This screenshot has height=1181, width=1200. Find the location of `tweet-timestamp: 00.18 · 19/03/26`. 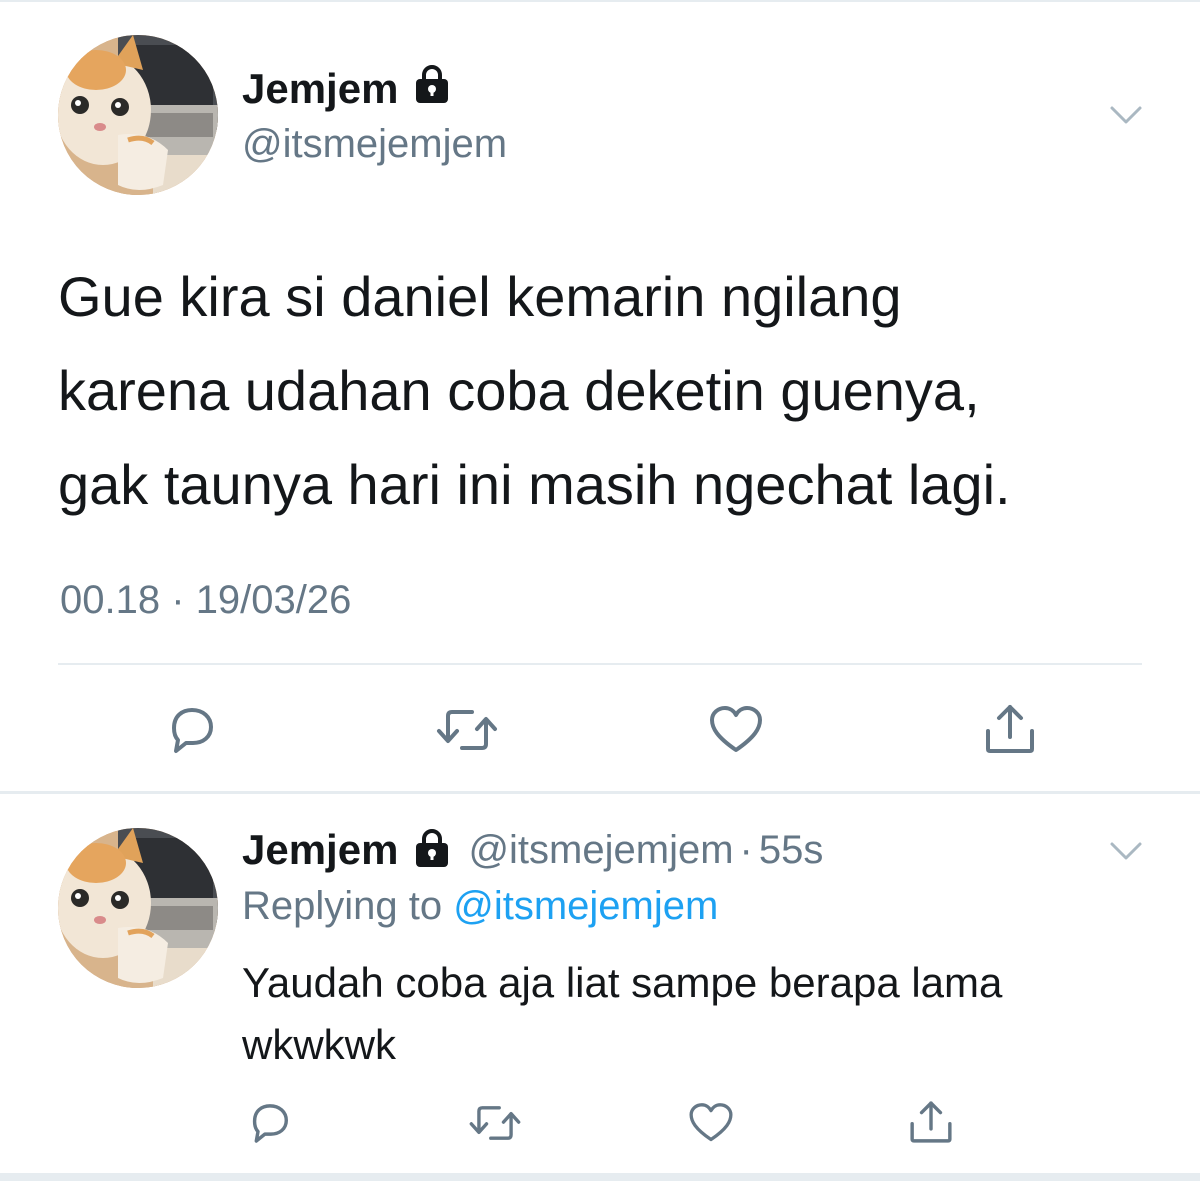

tweet-timestamp: 00.18 · 19/03/26 is located at coordinates (205, 600).